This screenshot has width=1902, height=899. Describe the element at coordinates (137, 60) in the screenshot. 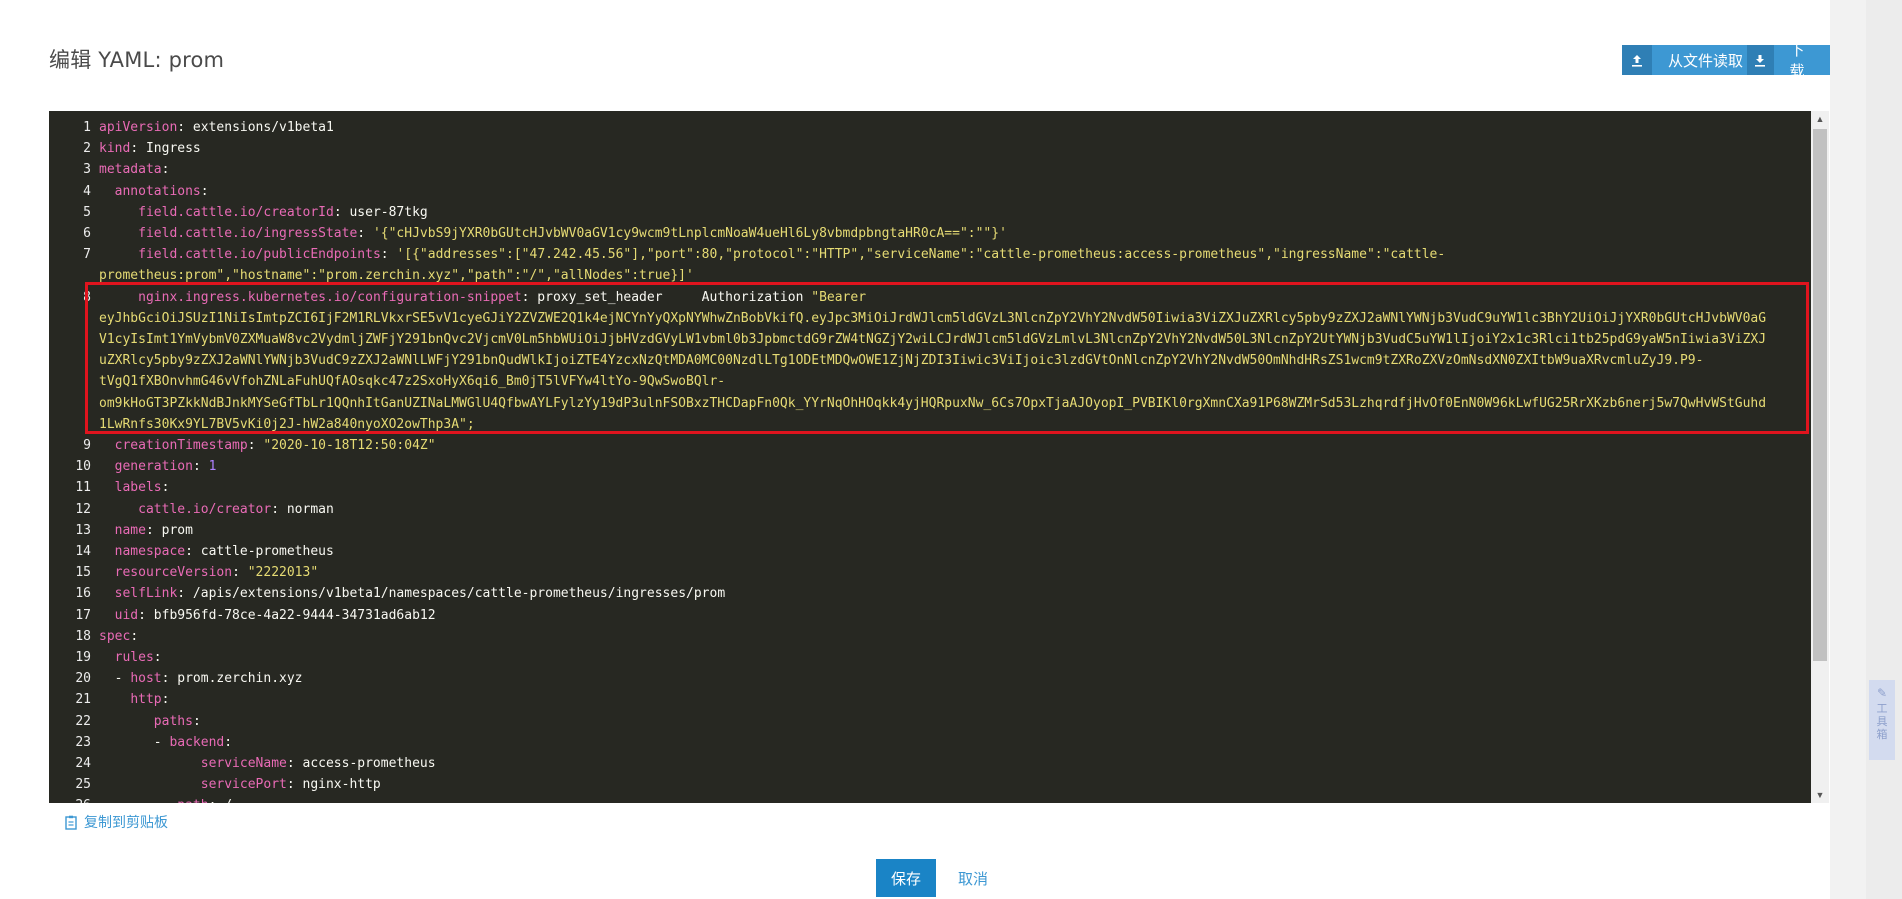

I see `dialog-title: 编辑 YAML: prom` at that location.